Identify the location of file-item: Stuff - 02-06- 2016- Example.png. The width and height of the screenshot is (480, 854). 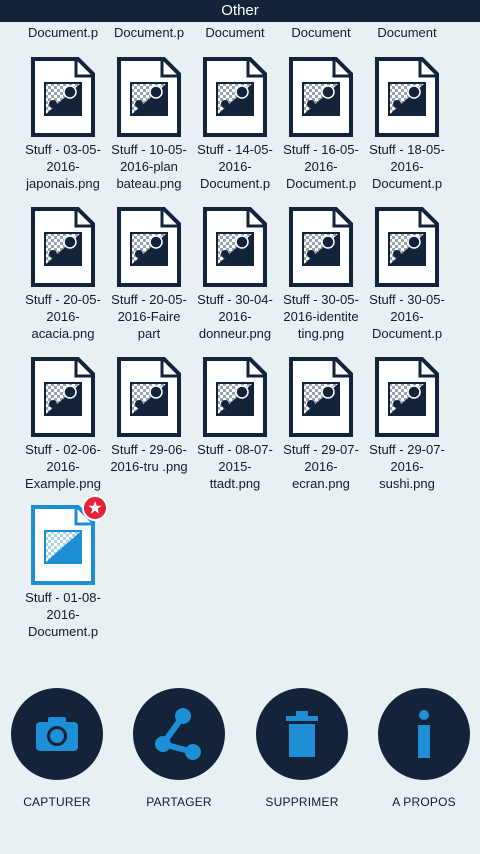
(63, 424).